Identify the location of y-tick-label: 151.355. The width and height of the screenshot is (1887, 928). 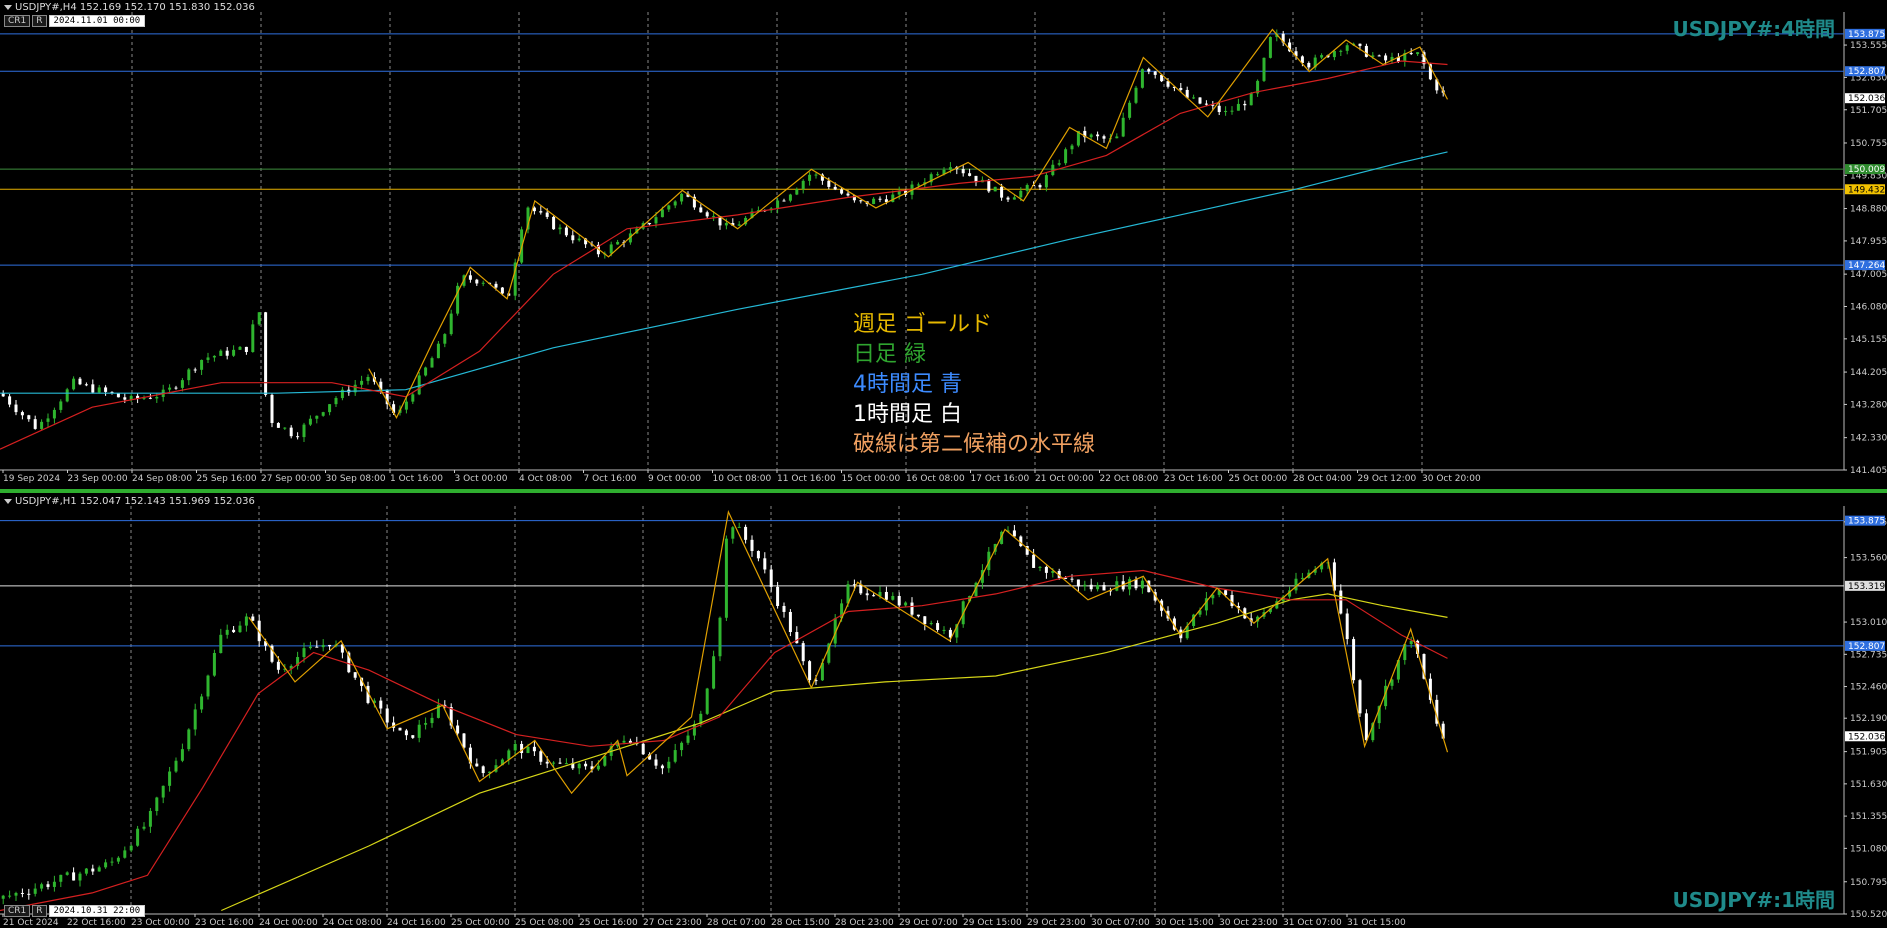
(1868, 817).